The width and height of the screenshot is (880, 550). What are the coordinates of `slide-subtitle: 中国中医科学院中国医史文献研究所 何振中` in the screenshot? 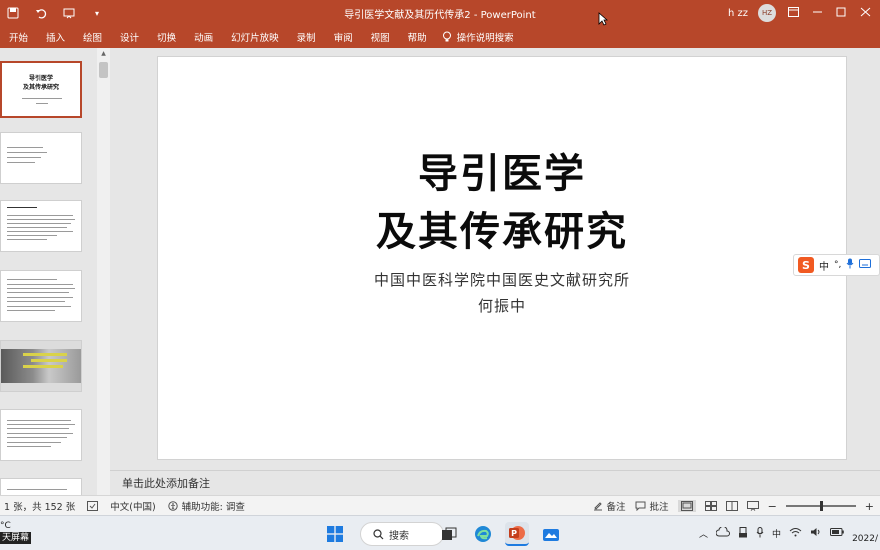 It's located at (502, 293).